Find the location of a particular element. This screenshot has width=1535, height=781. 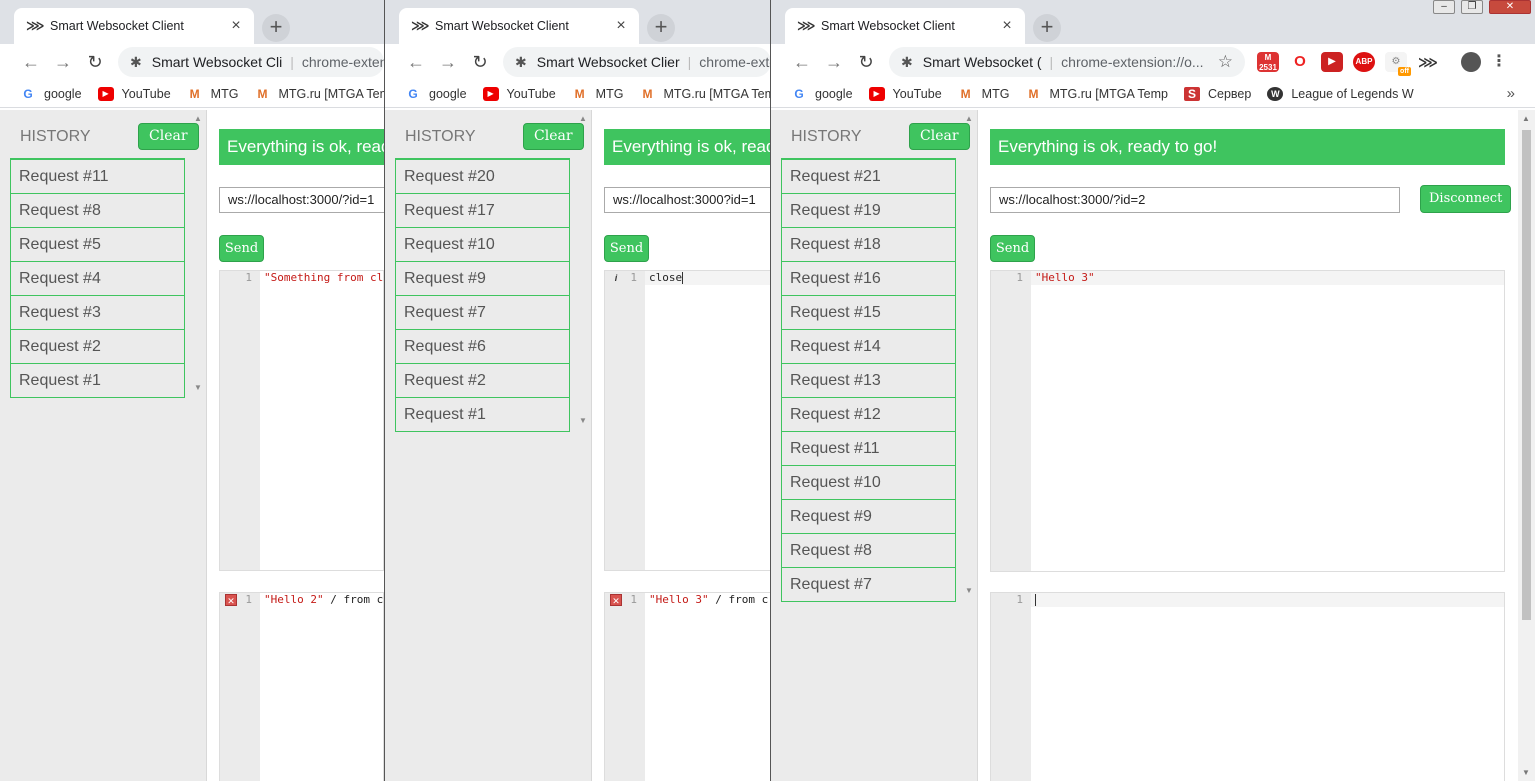

bookmark-star-icon: ☆ is located at coordinates (1221, 62).